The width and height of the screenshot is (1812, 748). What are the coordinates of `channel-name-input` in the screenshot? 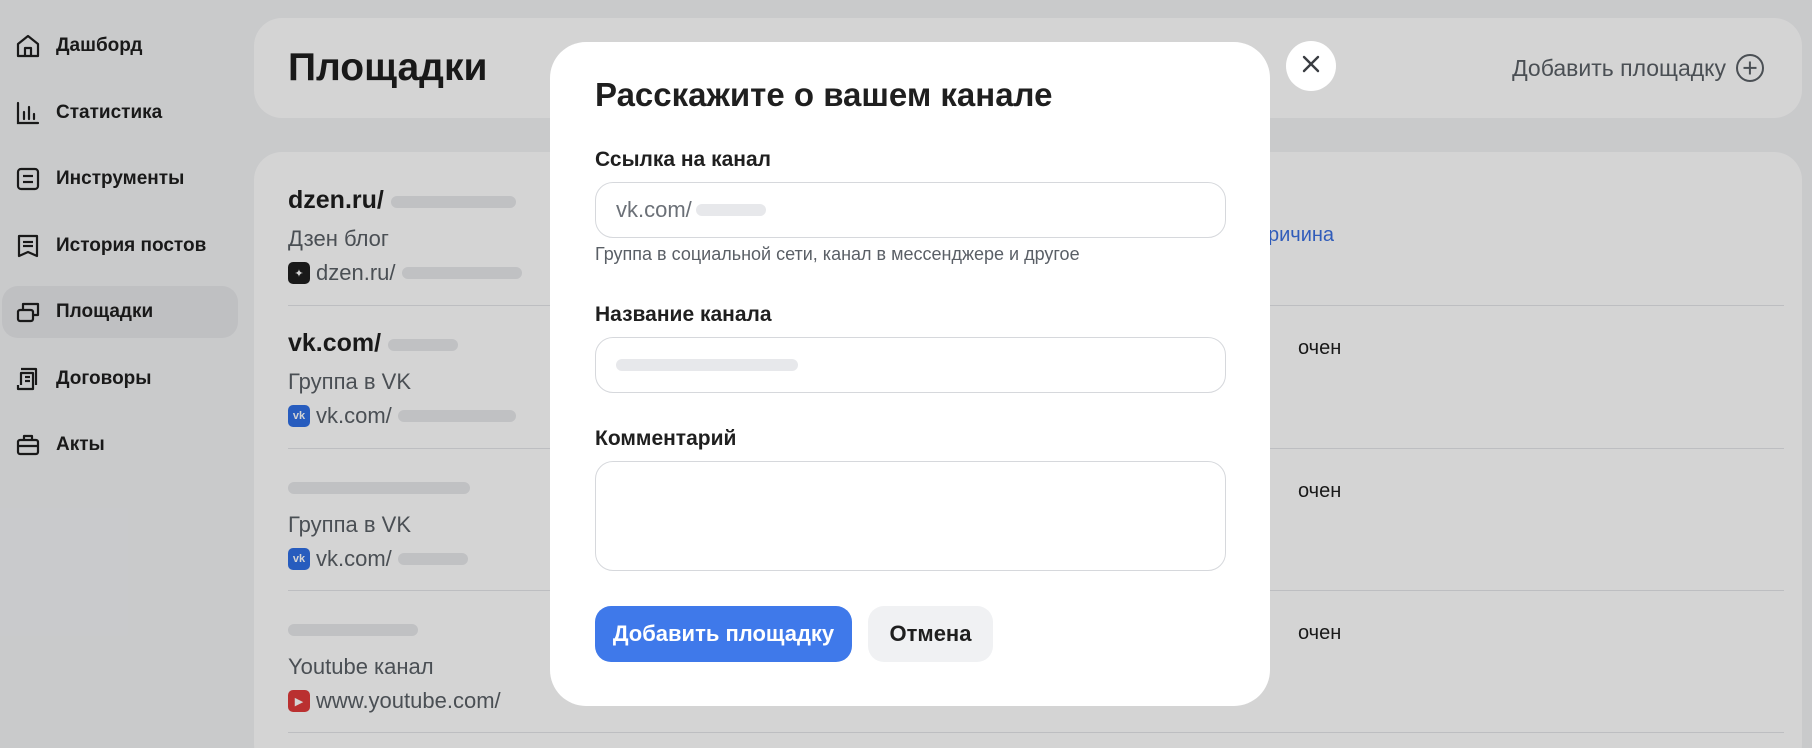 It's located at (910, 365).